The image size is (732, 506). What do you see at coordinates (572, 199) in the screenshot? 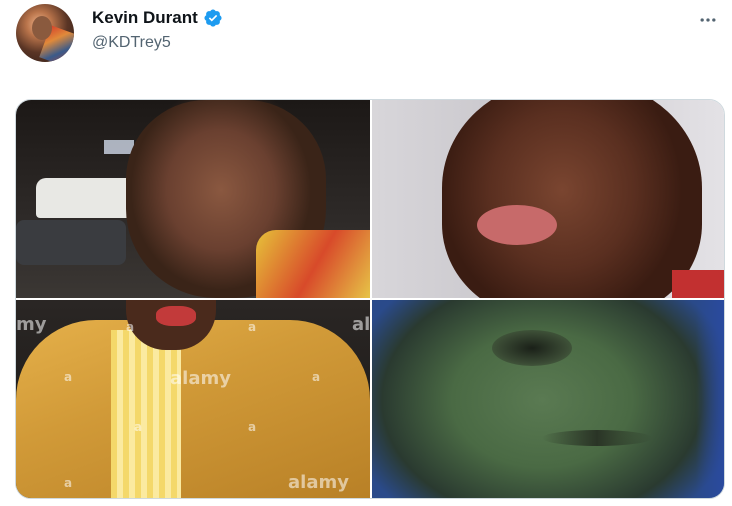
I see `crying-teen-face` at bounding box center [572, 199].